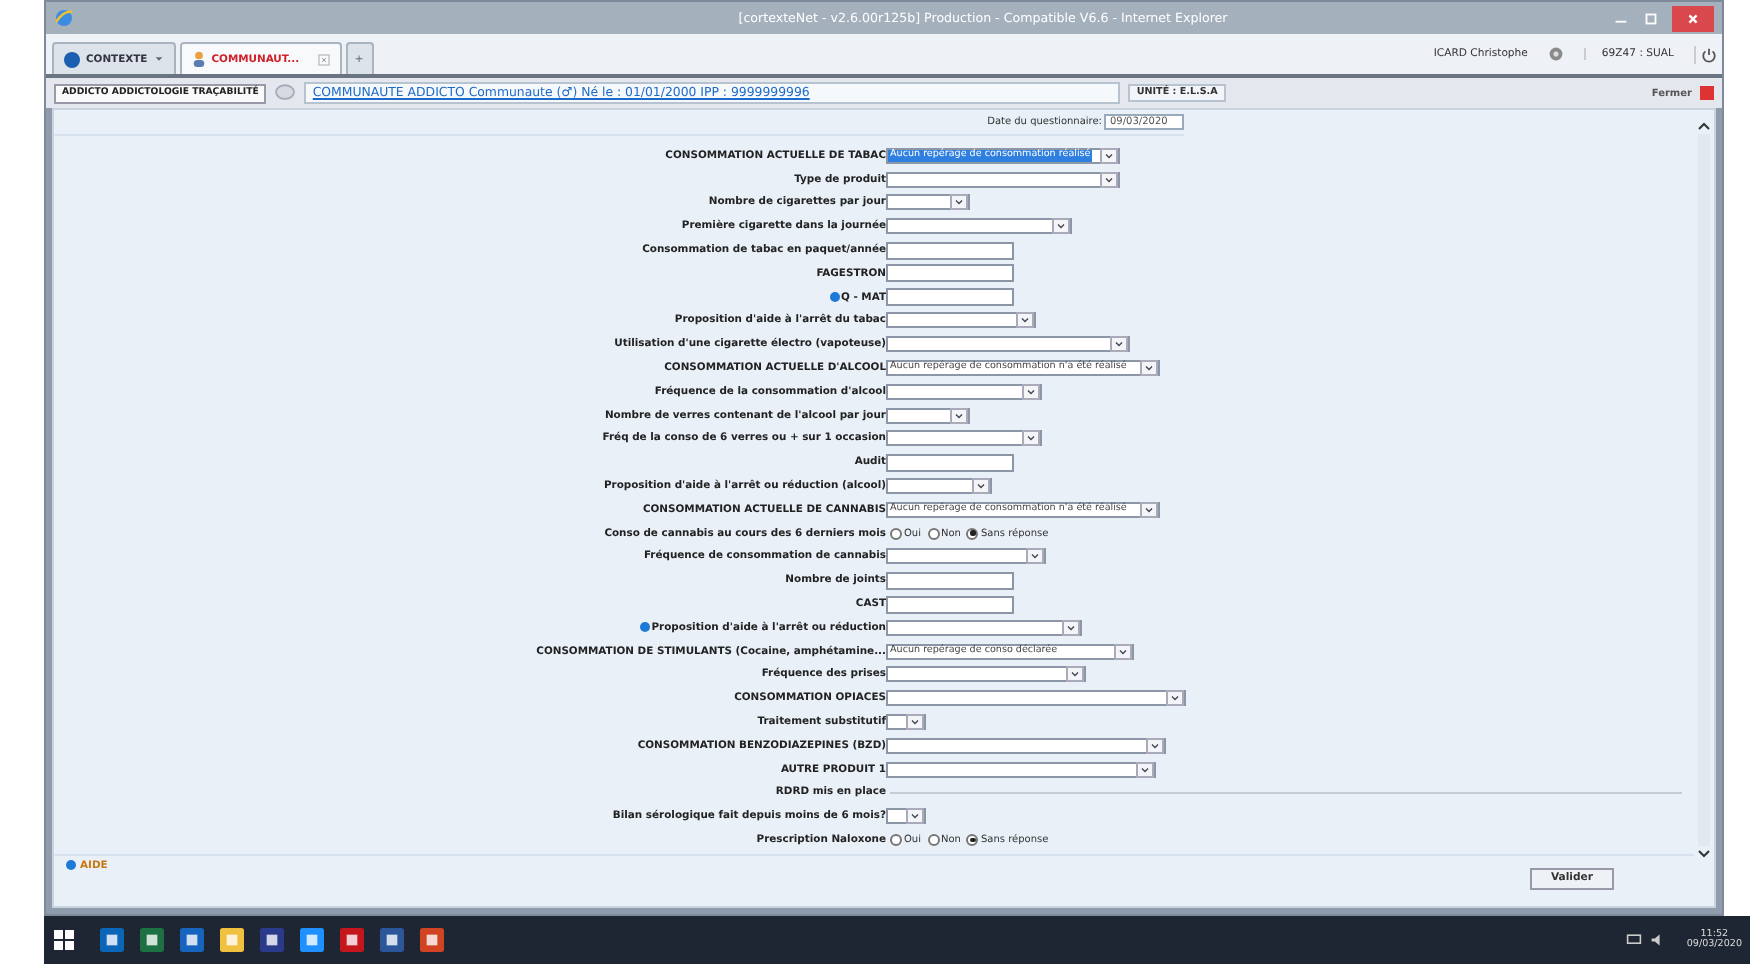  What do you see at coordinates (198, 59) in the screenshot?
I see `person-icon` at bounding box center [198, 59].